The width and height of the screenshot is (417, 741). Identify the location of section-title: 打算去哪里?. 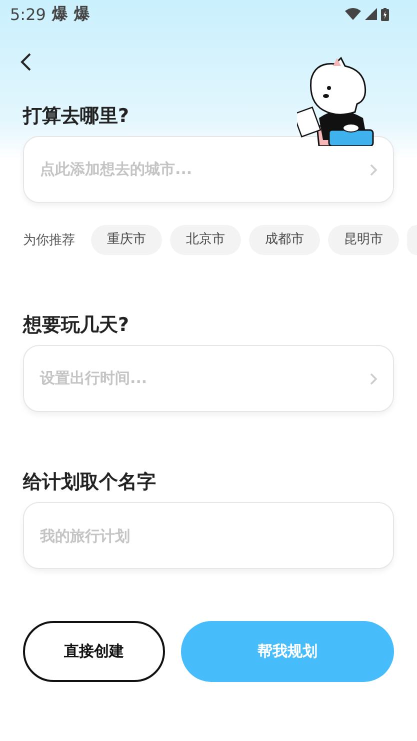
(76, 116).